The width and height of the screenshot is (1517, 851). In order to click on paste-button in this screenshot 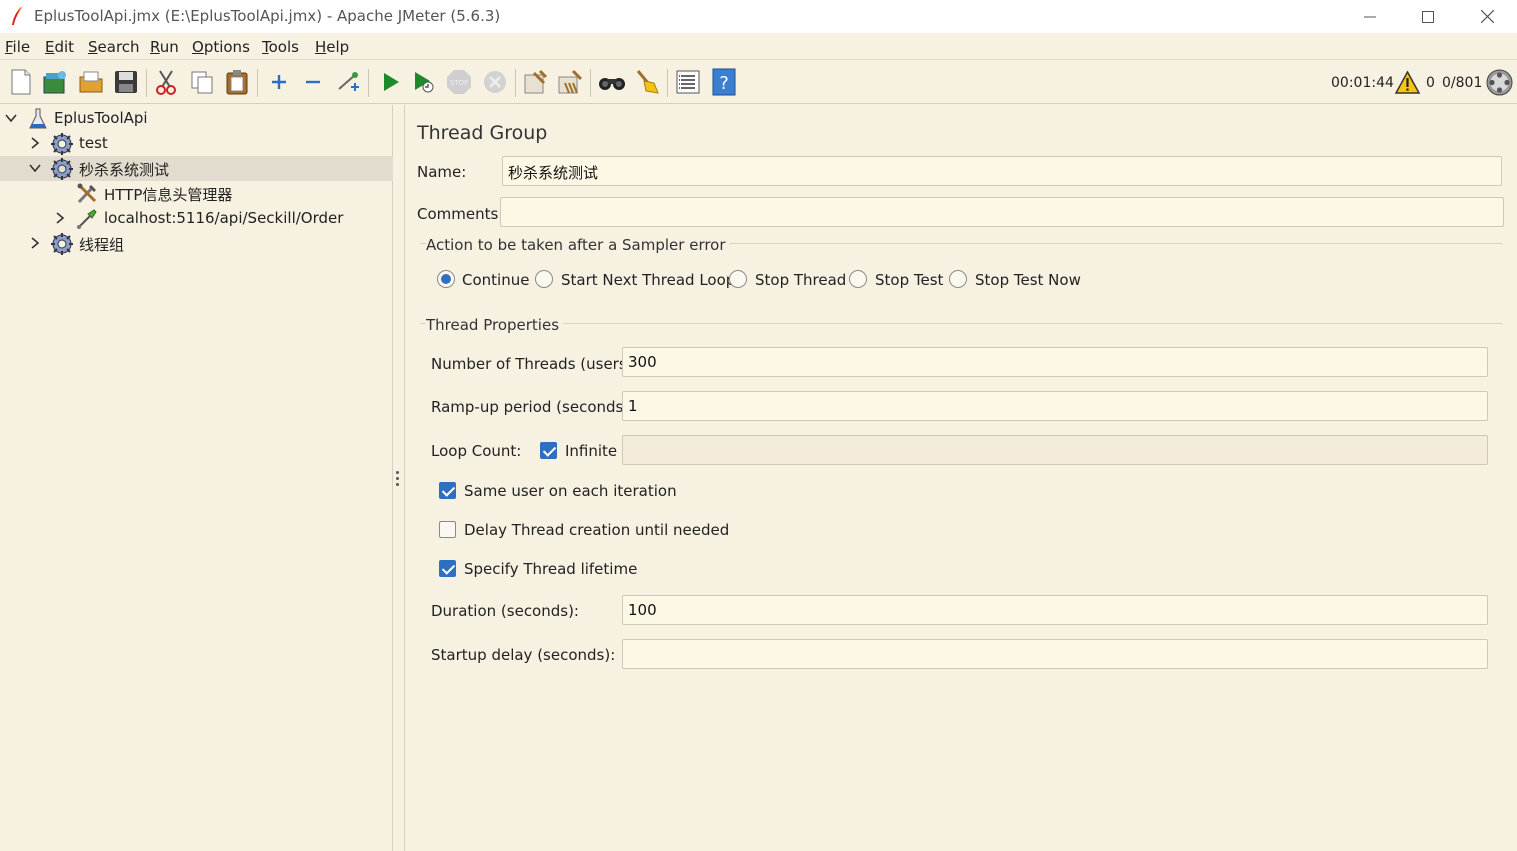, I will do `click(237, 82)`.